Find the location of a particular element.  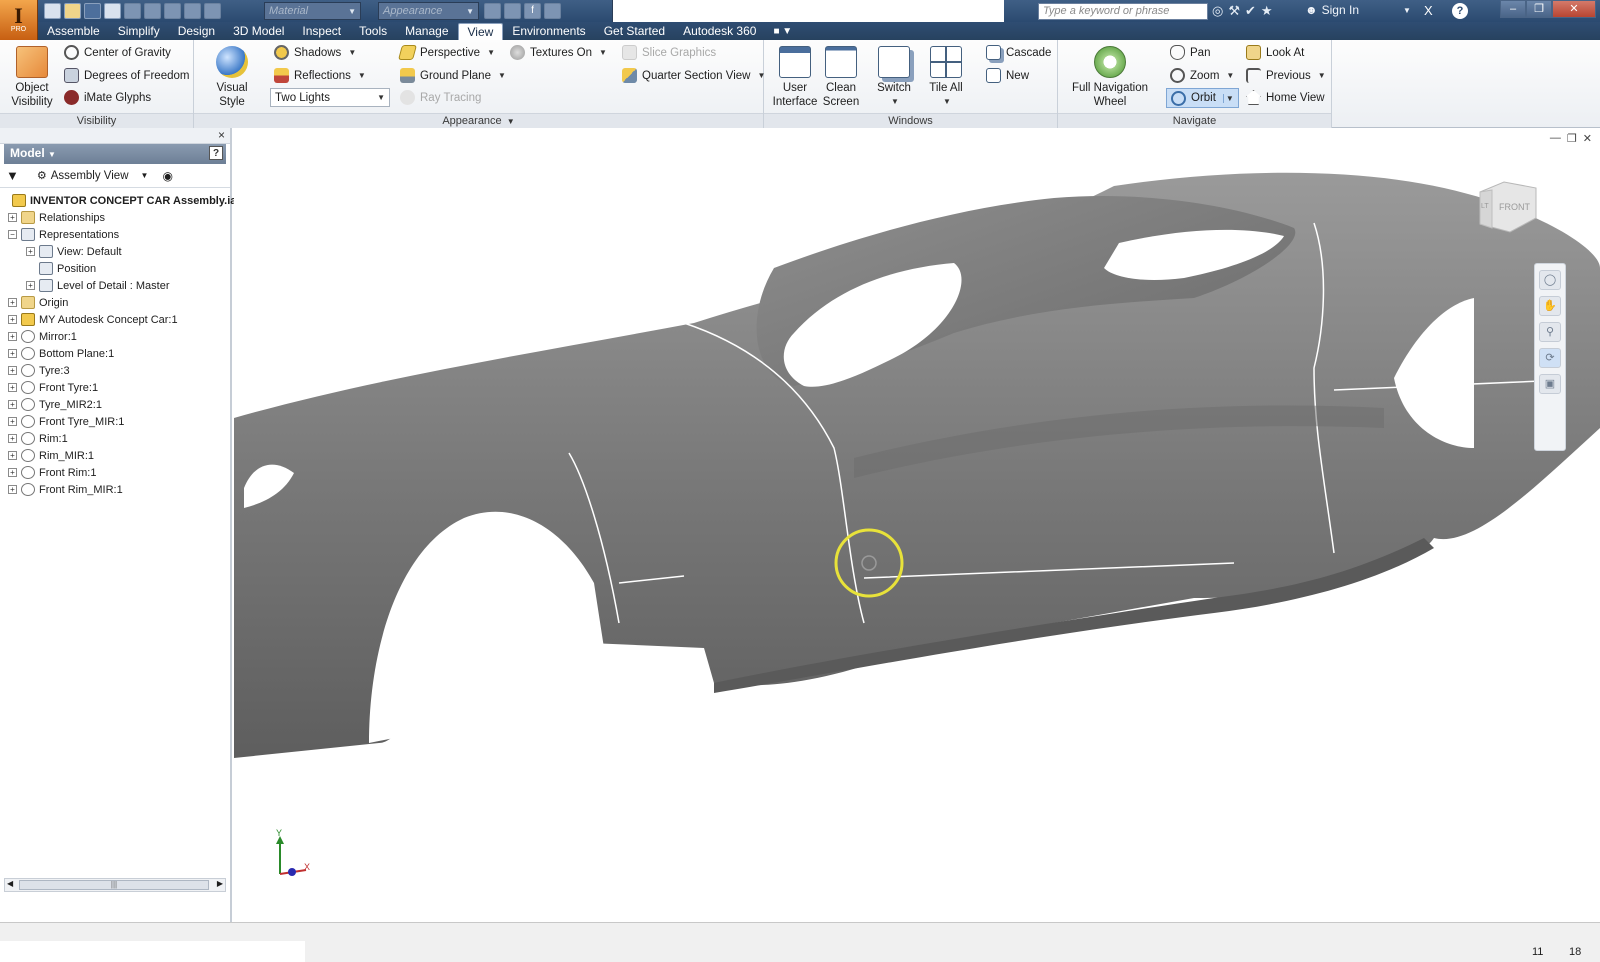

cascade-button: Cascade is located at coordinates (1018, 52).